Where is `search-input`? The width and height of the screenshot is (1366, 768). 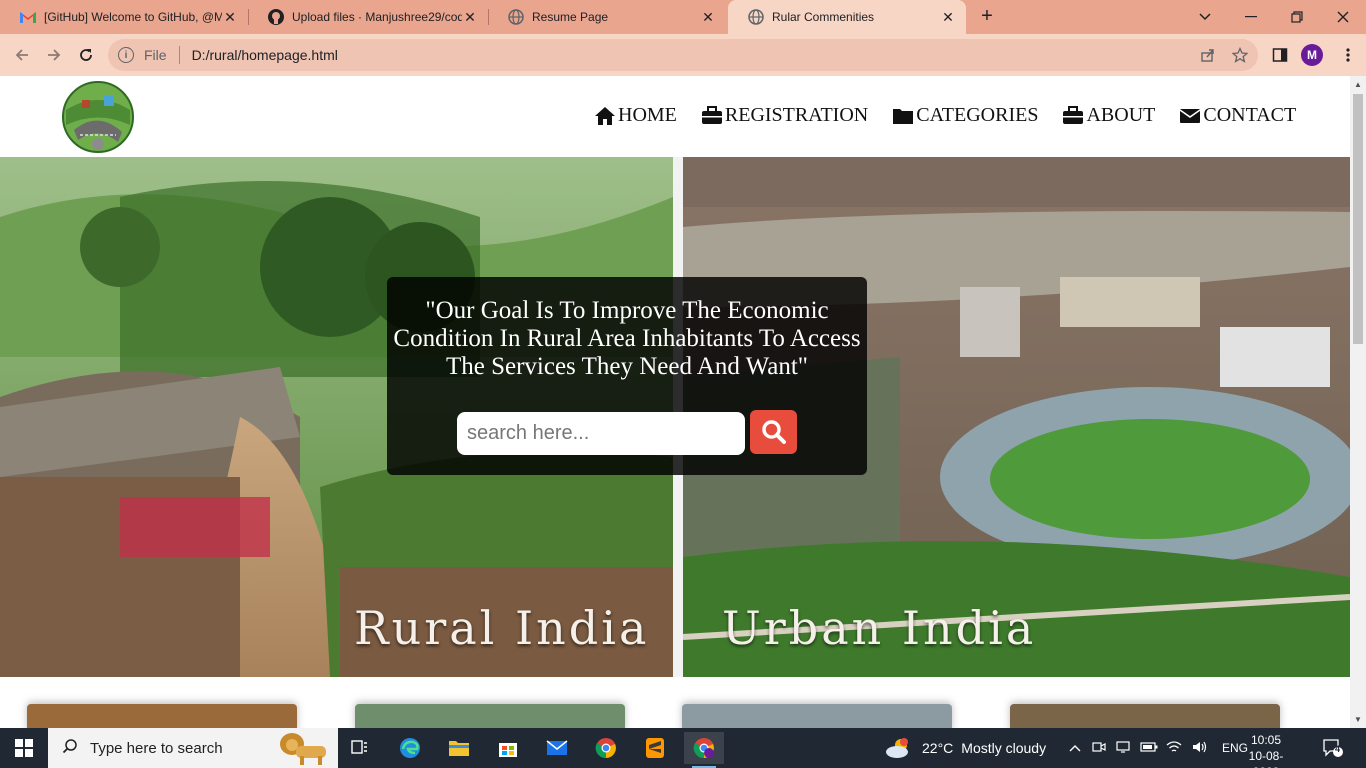 search-input is located at coordinates (601, 433).